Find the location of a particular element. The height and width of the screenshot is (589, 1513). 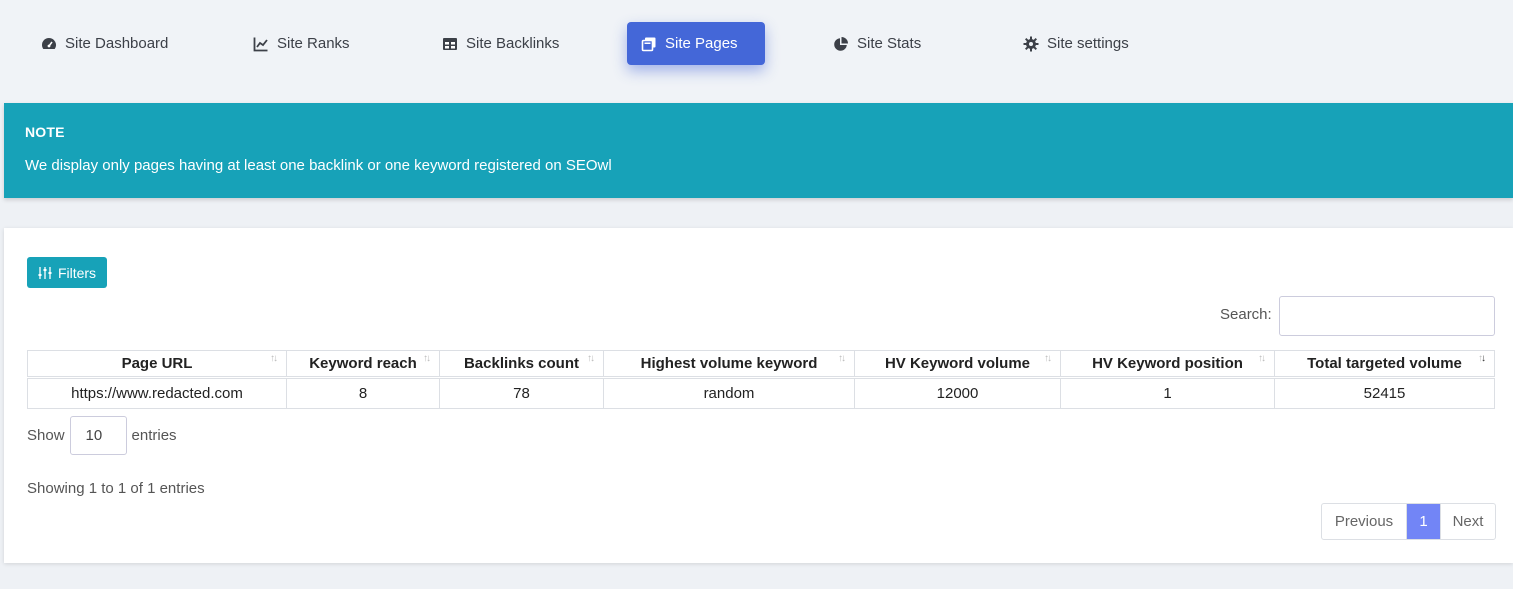

entries-label: entries is located at coordinates (154, 435).